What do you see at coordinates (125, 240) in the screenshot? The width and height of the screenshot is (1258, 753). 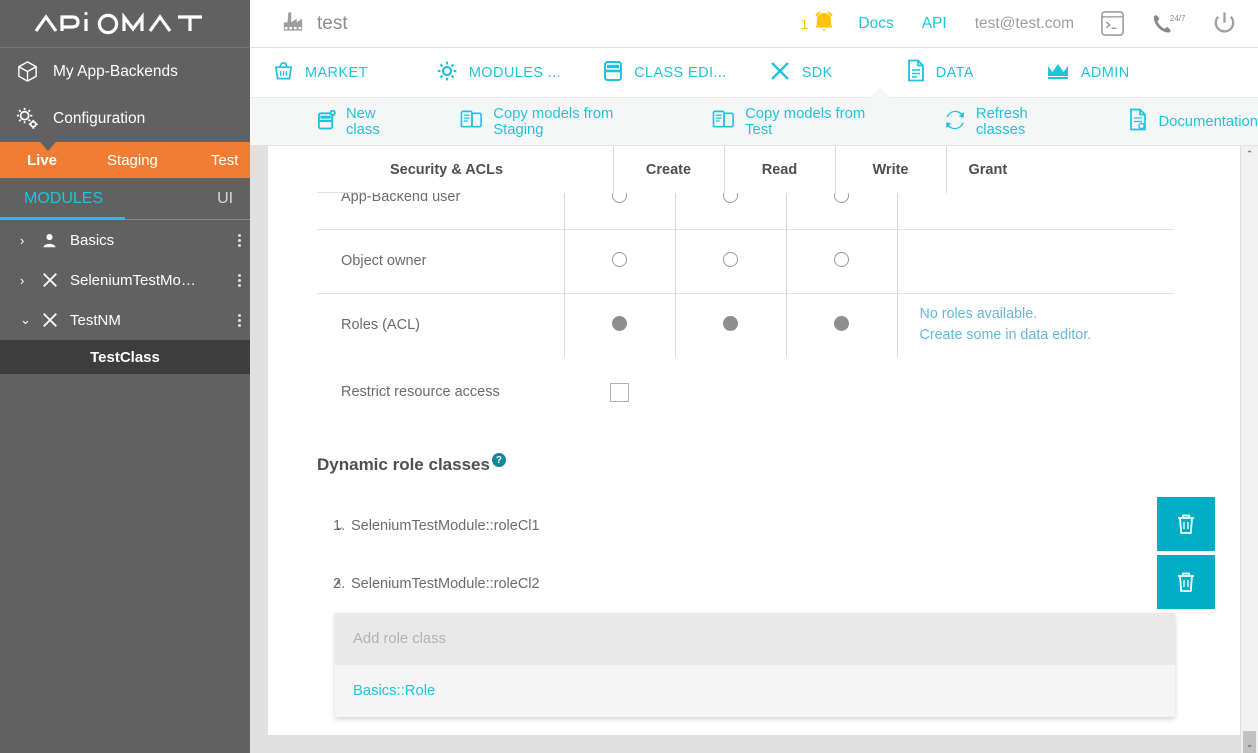 I see `sidebar-tree-item-basics: › Basics` at bounding box center [125, 240].